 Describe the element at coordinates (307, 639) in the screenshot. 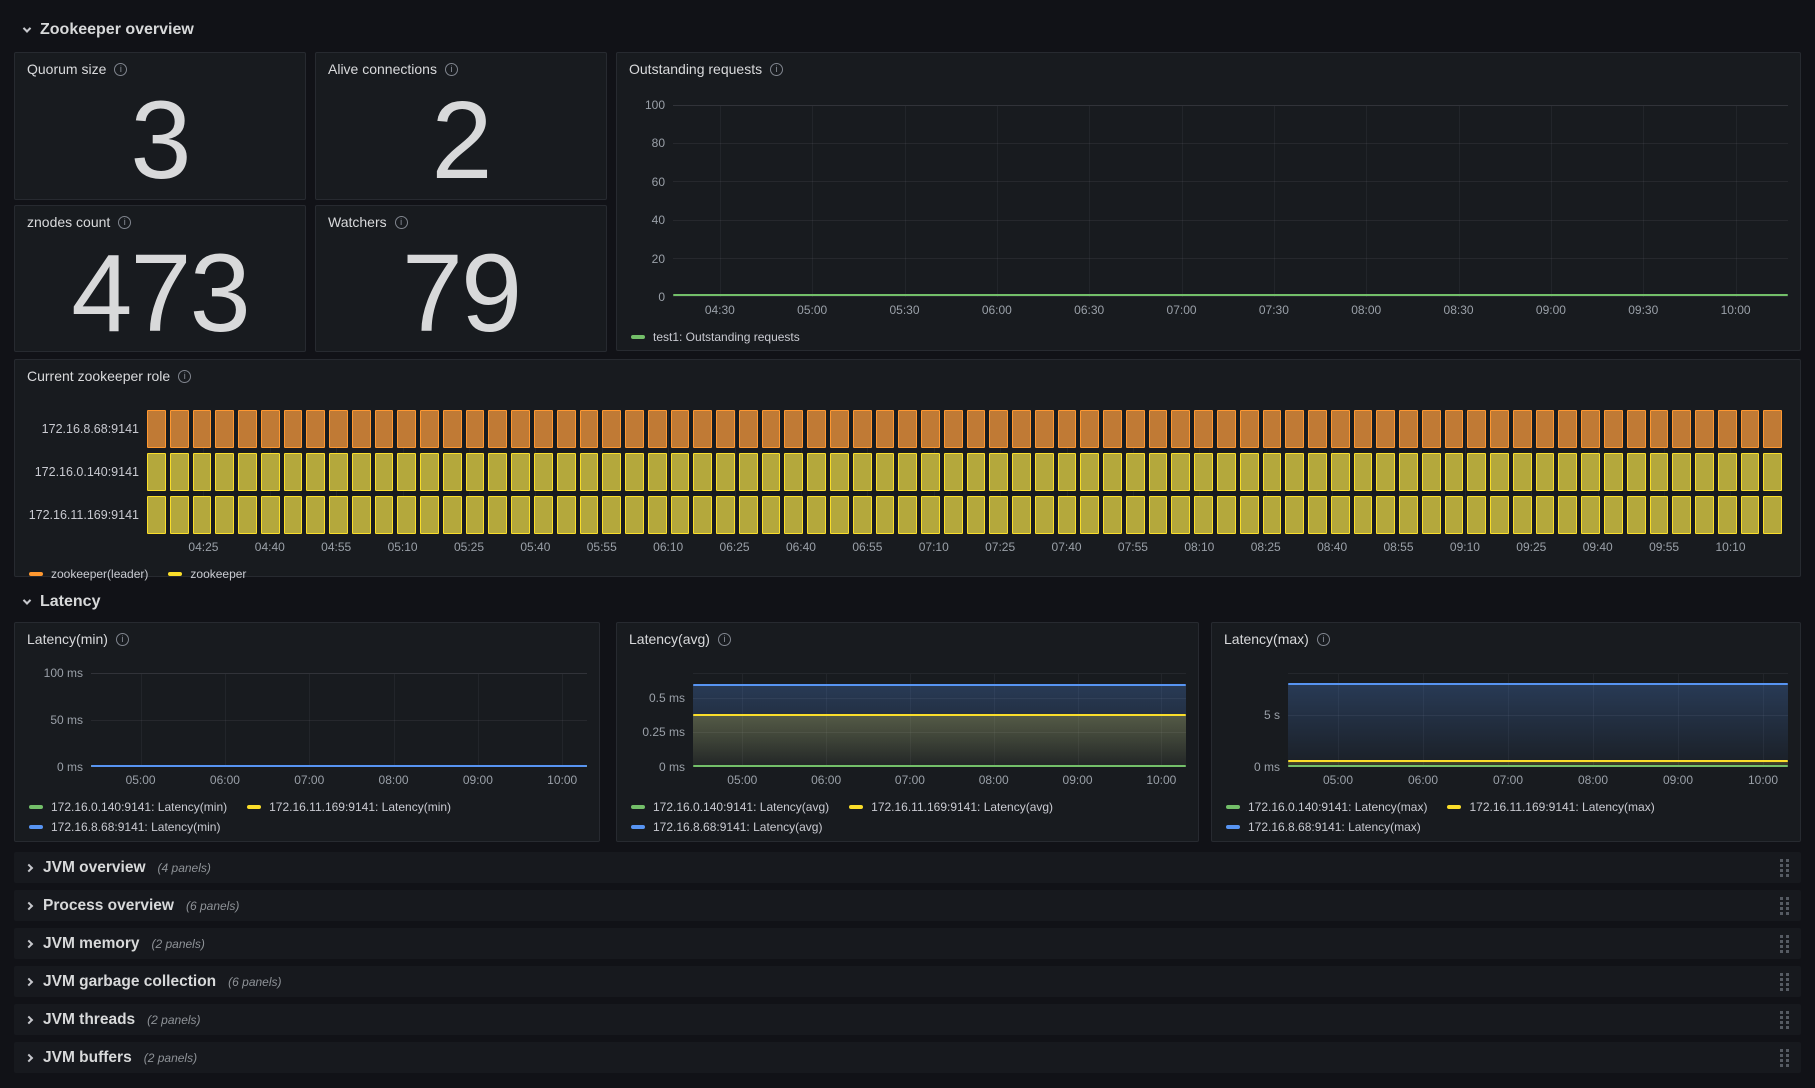

I see `panel-header-latency-min: Latency(min) i` at that location.